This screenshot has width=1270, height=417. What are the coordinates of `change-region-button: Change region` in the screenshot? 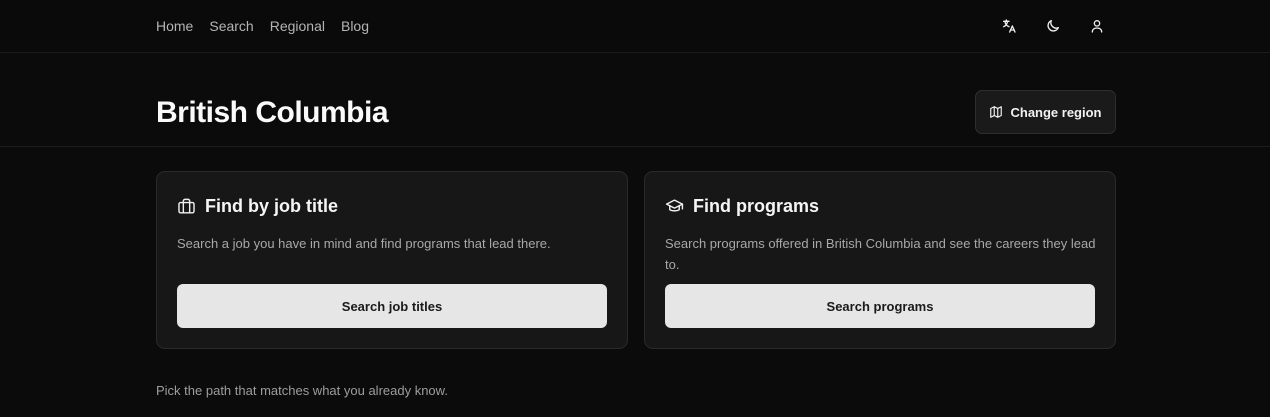 It's located at (1045, 112).